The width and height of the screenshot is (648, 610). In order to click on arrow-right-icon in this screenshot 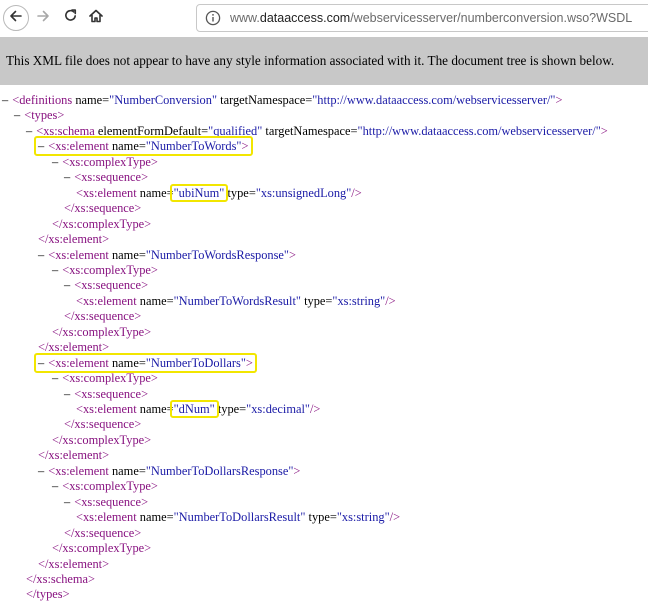, I will do `click(43, 18)`.